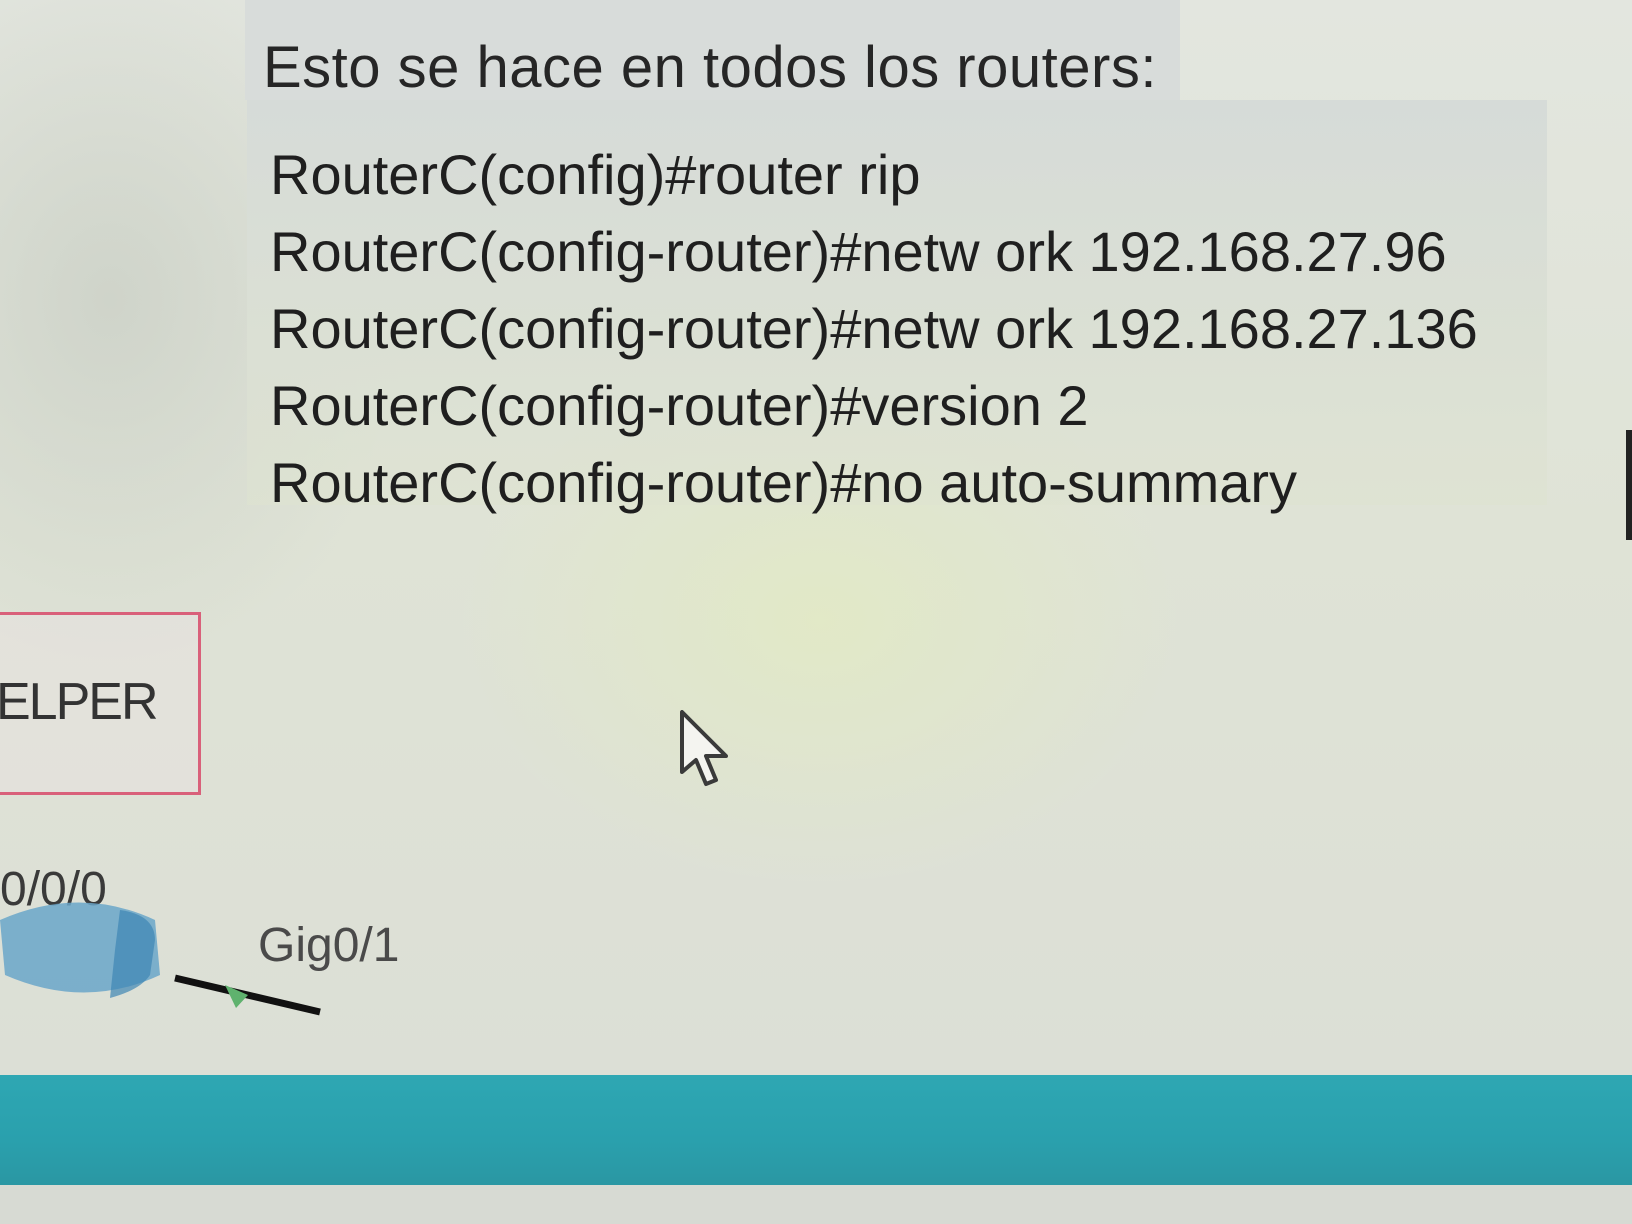 This screenshot has height=1224, width=1632. Describe the element at coordinates (329, 945) in the screenshot. I see `interface-label-gig: Gig0/1` at that location.